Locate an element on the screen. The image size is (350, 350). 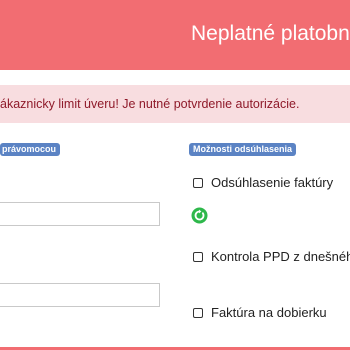
invoice-approval-label: Odsúhlasenie faktúry is located at coordinates (272, 182).